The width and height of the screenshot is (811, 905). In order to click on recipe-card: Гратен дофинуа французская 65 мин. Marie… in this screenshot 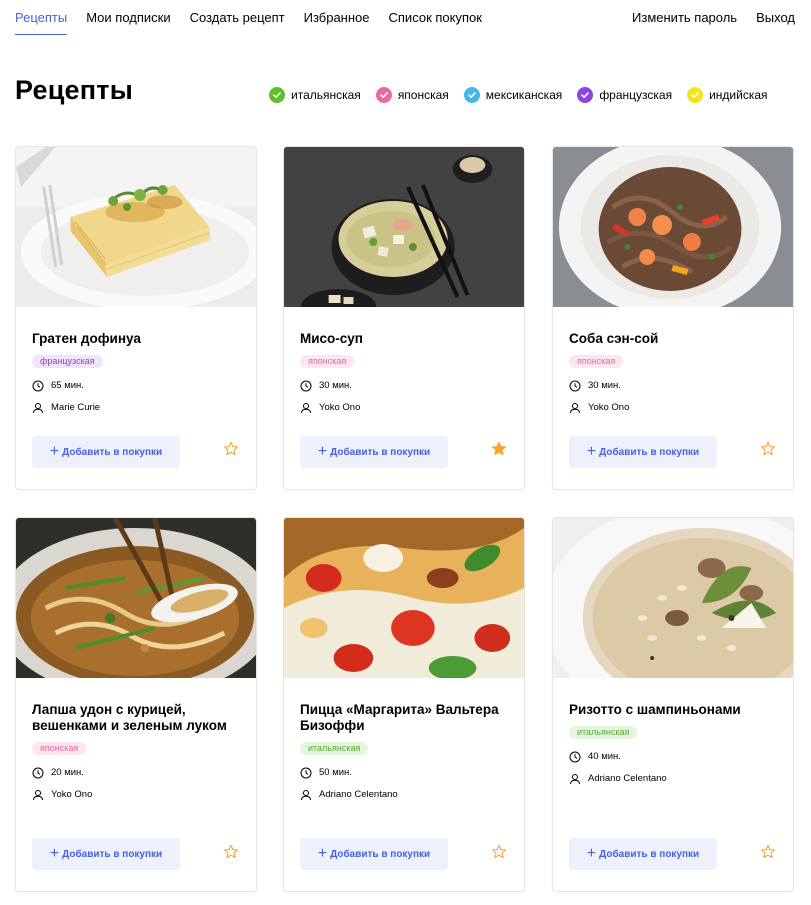, I will do `click(136, 318)`.